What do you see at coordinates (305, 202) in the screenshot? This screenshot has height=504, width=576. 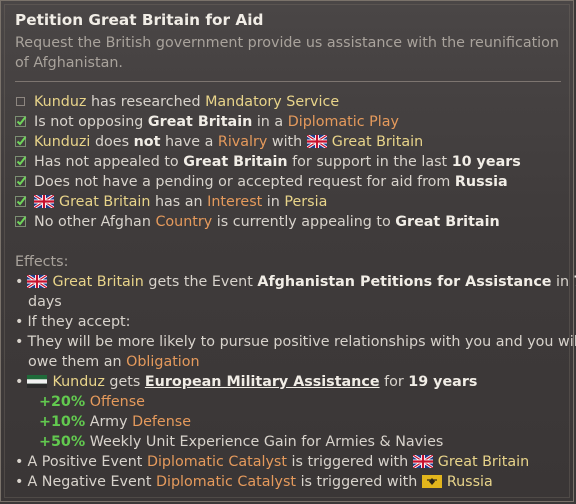 I see `req-text: Persia` at bounding box center [305, 202].